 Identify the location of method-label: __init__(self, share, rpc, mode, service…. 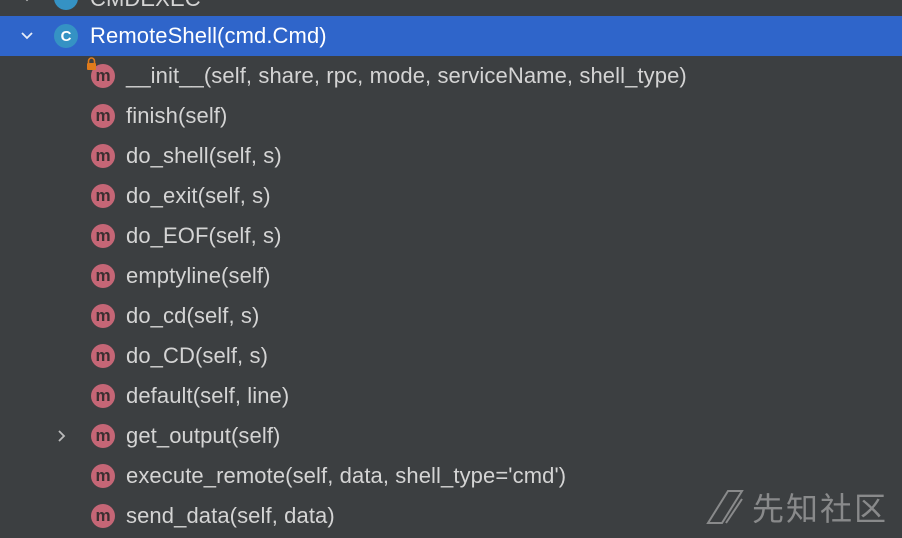
(406, 75).